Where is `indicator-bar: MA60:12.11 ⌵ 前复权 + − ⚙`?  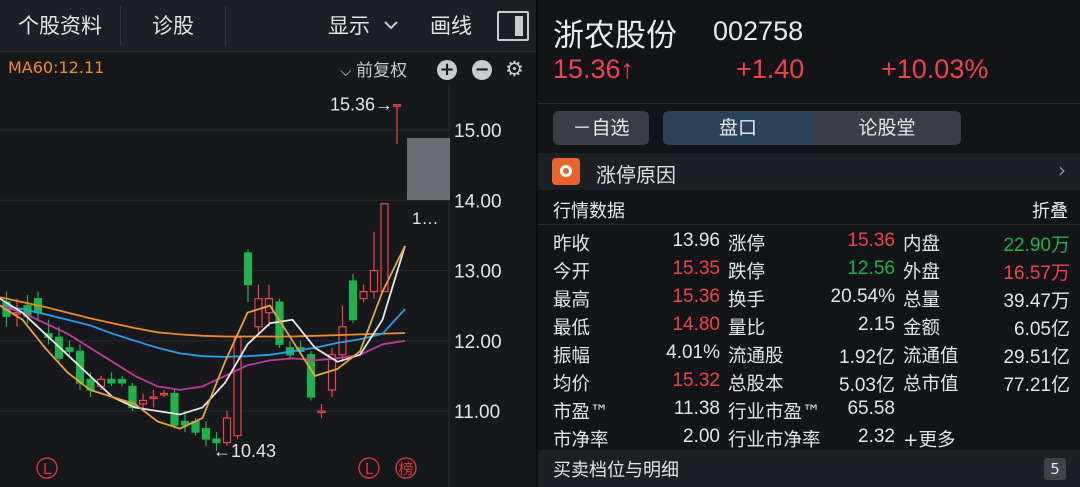
indicator-bar: MA60:12.11 ⌵ 前复权 + − ⚙ is located at coordinates (268, 68).